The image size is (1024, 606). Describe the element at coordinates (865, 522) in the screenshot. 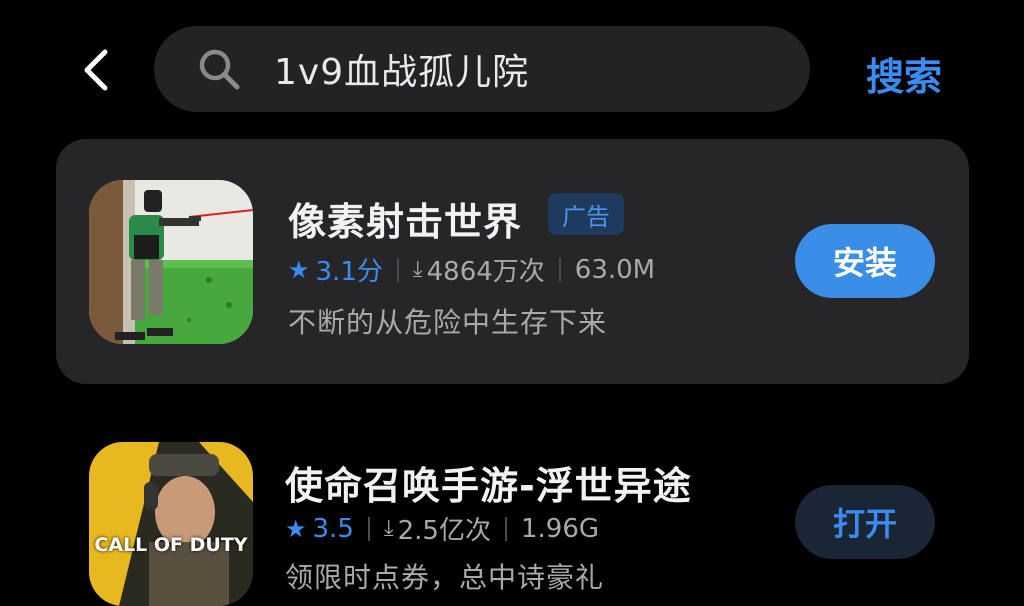

I see `open-button: 打开` at that location.